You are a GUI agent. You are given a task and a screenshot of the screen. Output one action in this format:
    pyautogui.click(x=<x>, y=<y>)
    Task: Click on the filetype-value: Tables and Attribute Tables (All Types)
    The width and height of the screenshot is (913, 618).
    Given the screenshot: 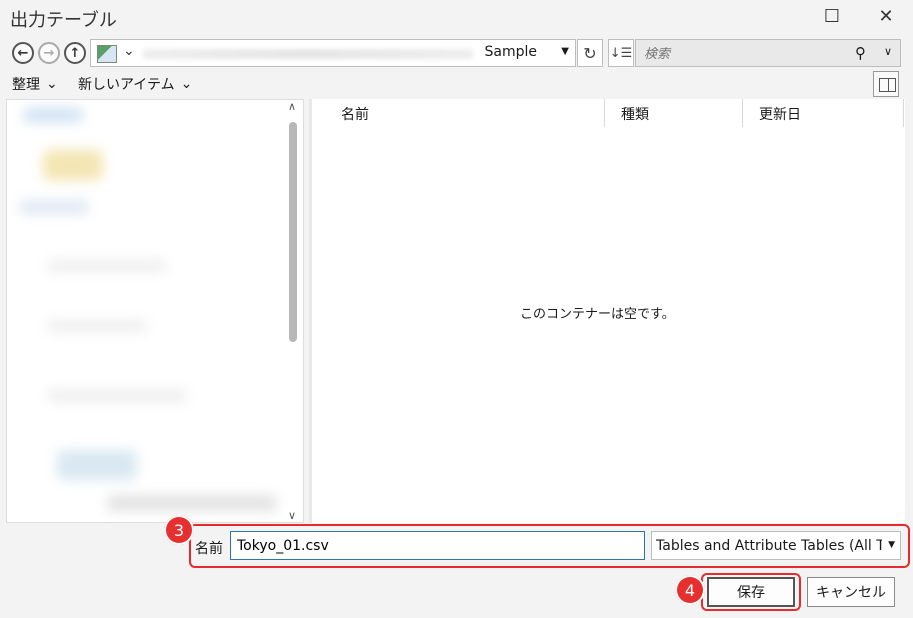 What is the action you would take?
    pyautogui.click(x=769, y=546)
    